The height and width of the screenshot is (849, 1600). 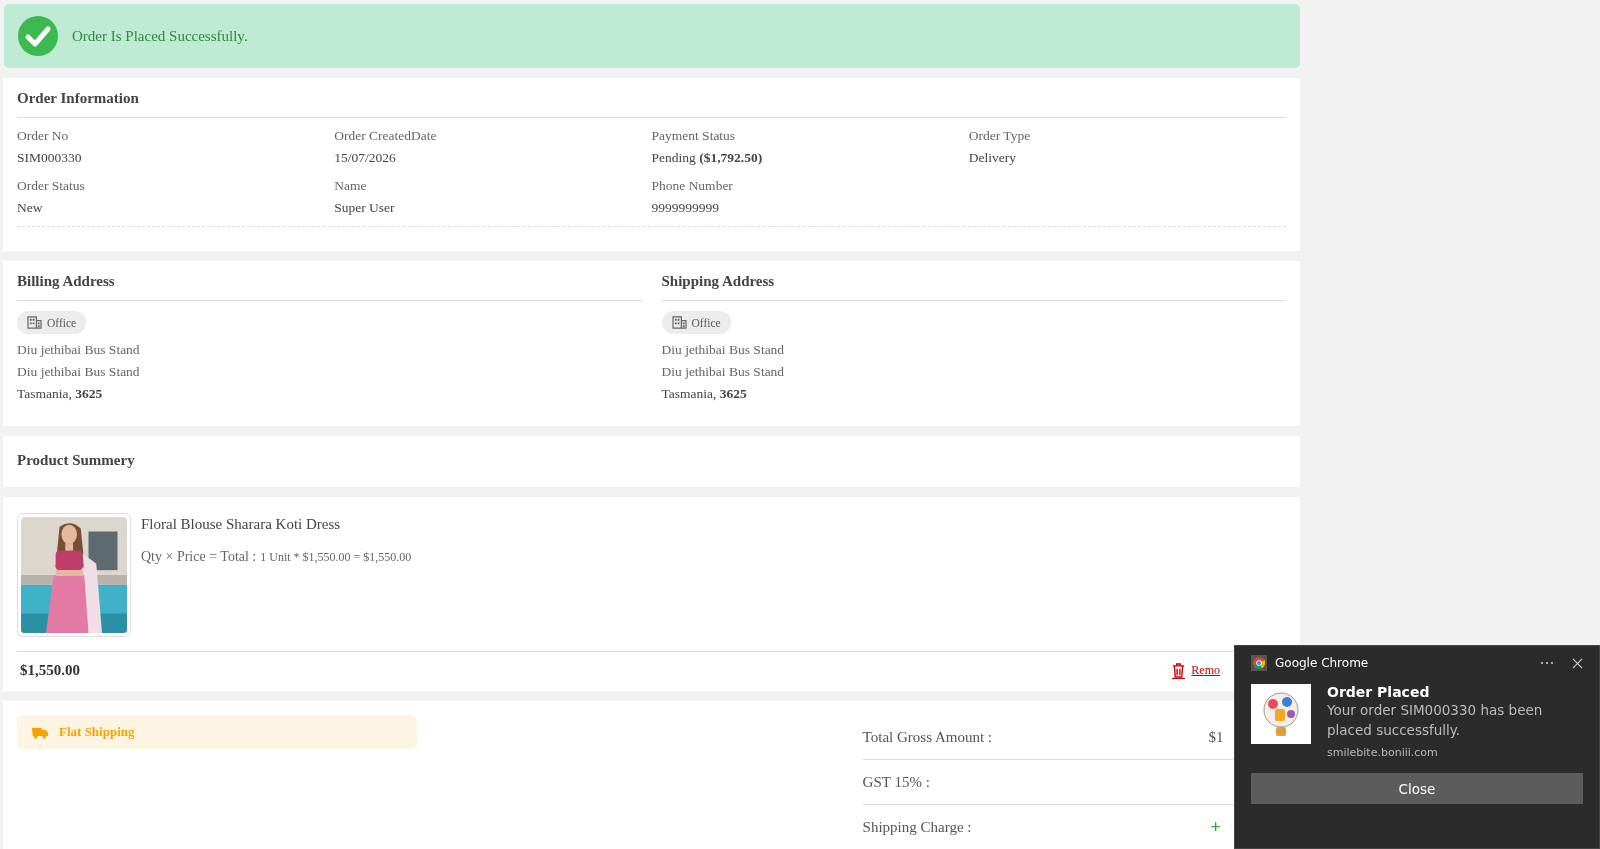 What do you see at coordinates (1196, 670) in the screenshot?
I see `remove-link: Remo` at bounding box center [1196, 670].